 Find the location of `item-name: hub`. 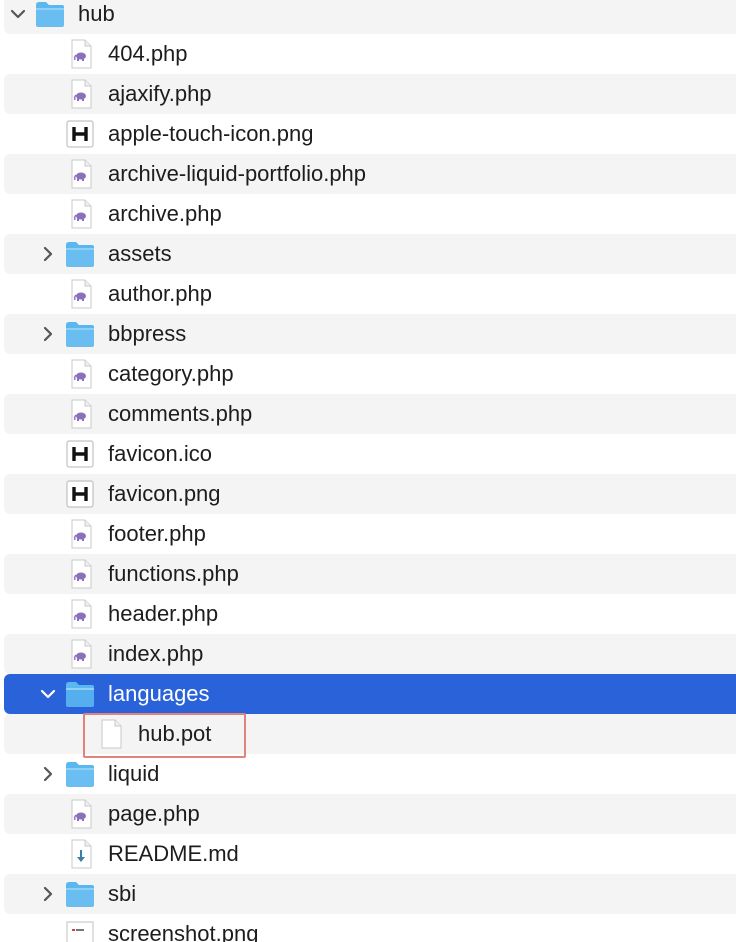

item-name: hub is located at coordinates (96, 13).